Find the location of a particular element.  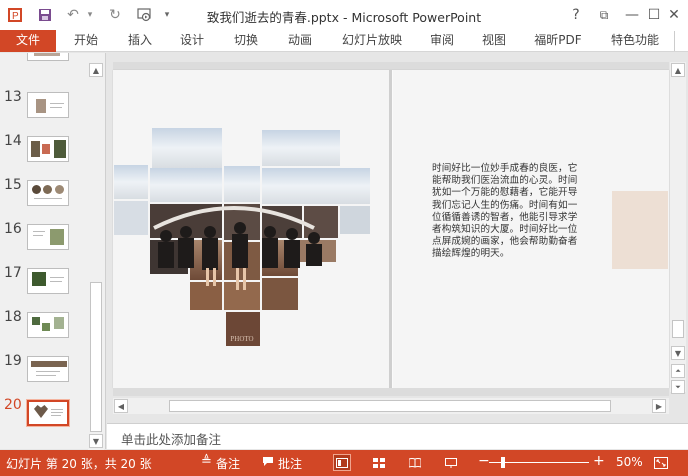

editor-horizontal-scrollbar: ◀ ▶ is located at coordinates (391, 406).